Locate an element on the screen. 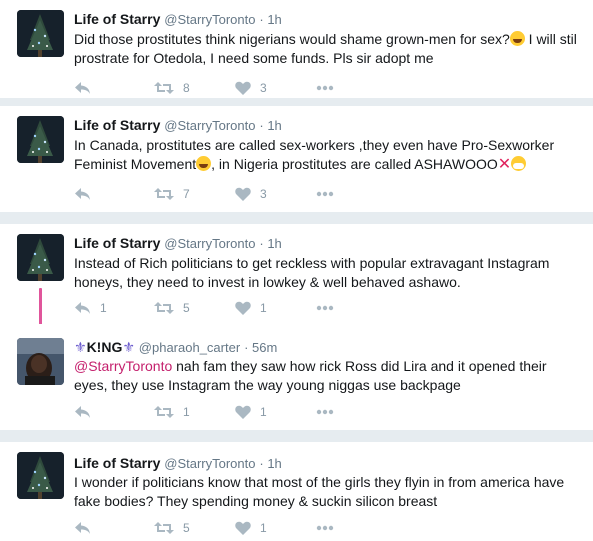 This screenshot has width=593, height=541. tweet-header: ⚜K!NG⚜ @pharaoh_carter · 56m is located at coordinates (175, 347).